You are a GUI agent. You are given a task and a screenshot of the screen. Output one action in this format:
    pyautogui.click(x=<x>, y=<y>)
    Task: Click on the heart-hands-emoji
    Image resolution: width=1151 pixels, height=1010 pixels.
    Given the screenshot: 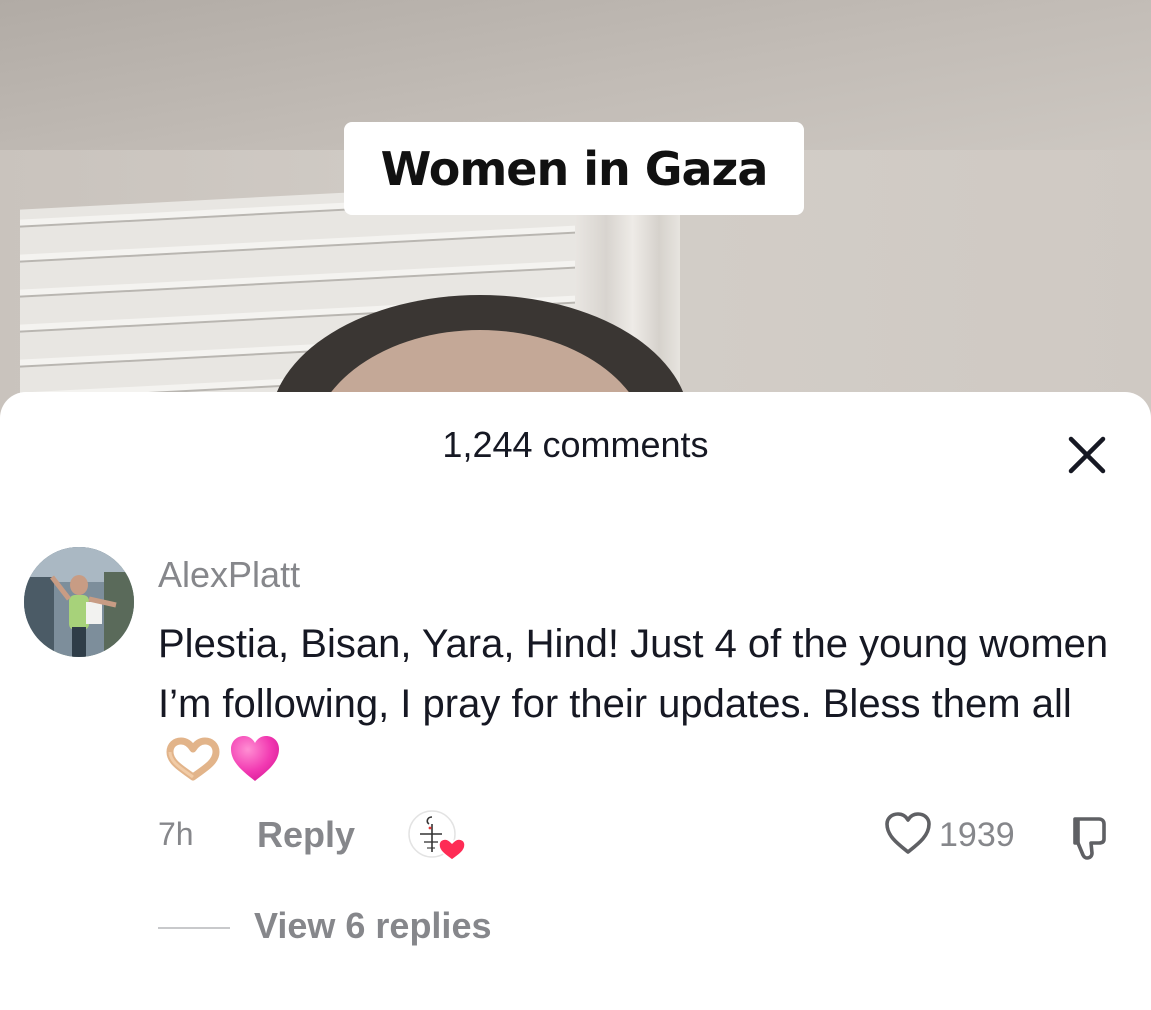 What is the action you would take?
    pyautogui.click(x=193, y=767)
    